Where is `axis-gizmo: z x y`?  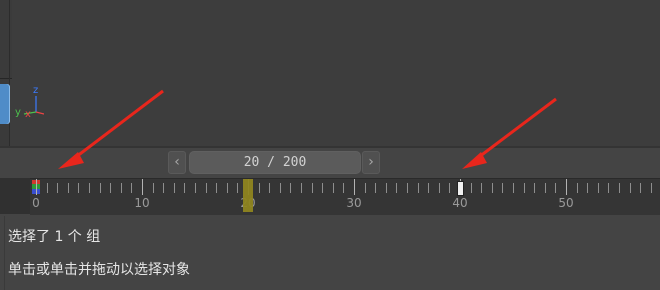 axis-gizmo: z x y is located at coordinates (29, 103).